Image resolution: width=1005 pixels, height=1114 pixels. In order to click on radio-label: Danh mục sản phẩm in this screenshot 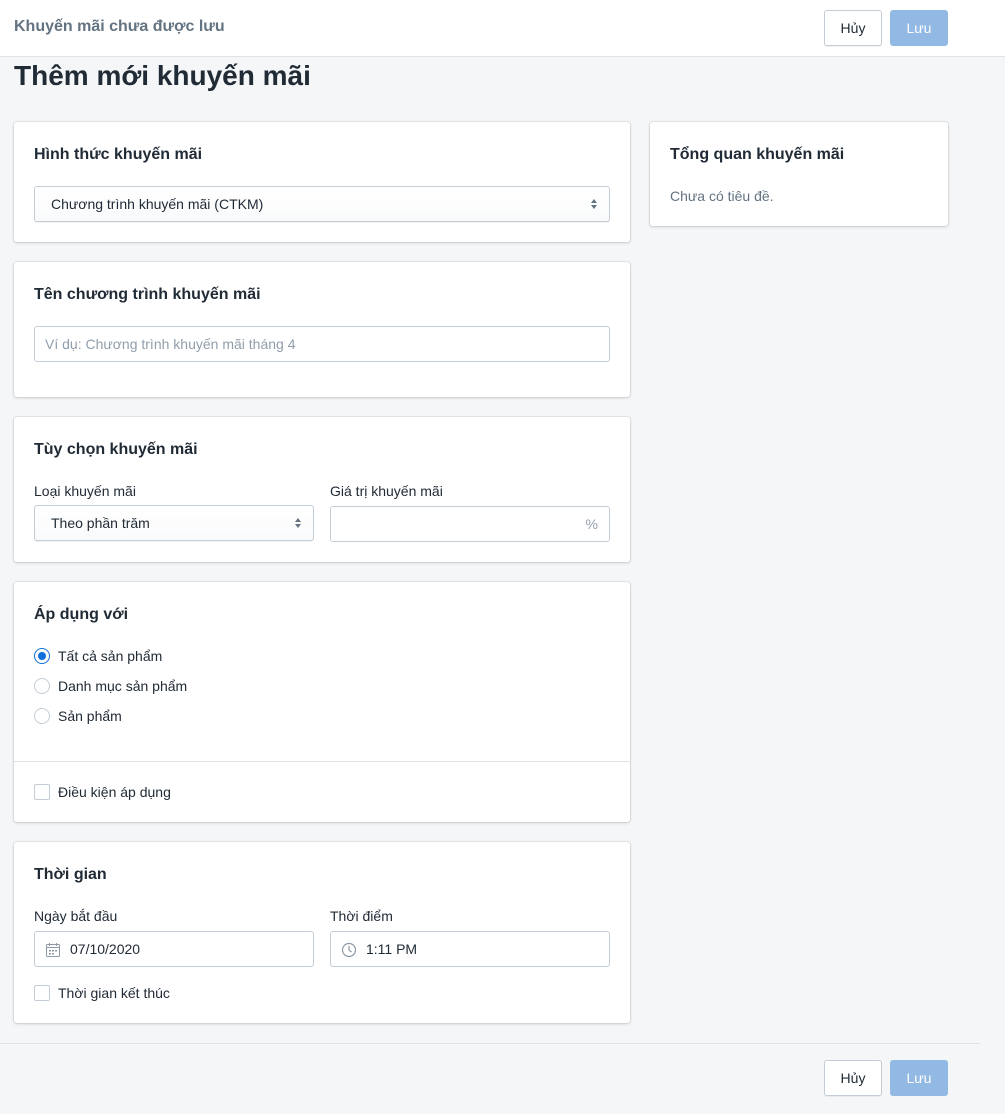, I will do `click(123, 686)`.